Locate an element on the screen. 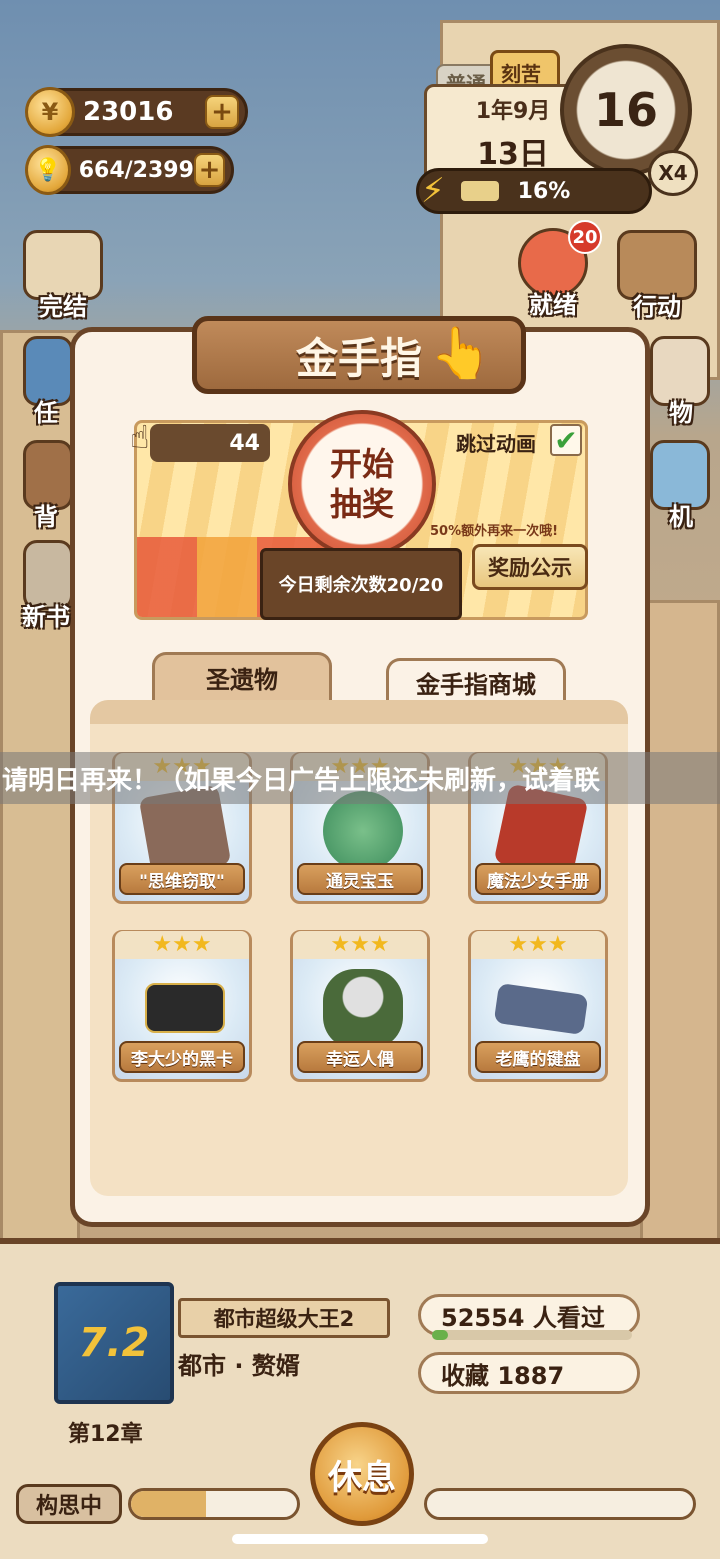  doll-icon is located at coordinates (363, 1009).